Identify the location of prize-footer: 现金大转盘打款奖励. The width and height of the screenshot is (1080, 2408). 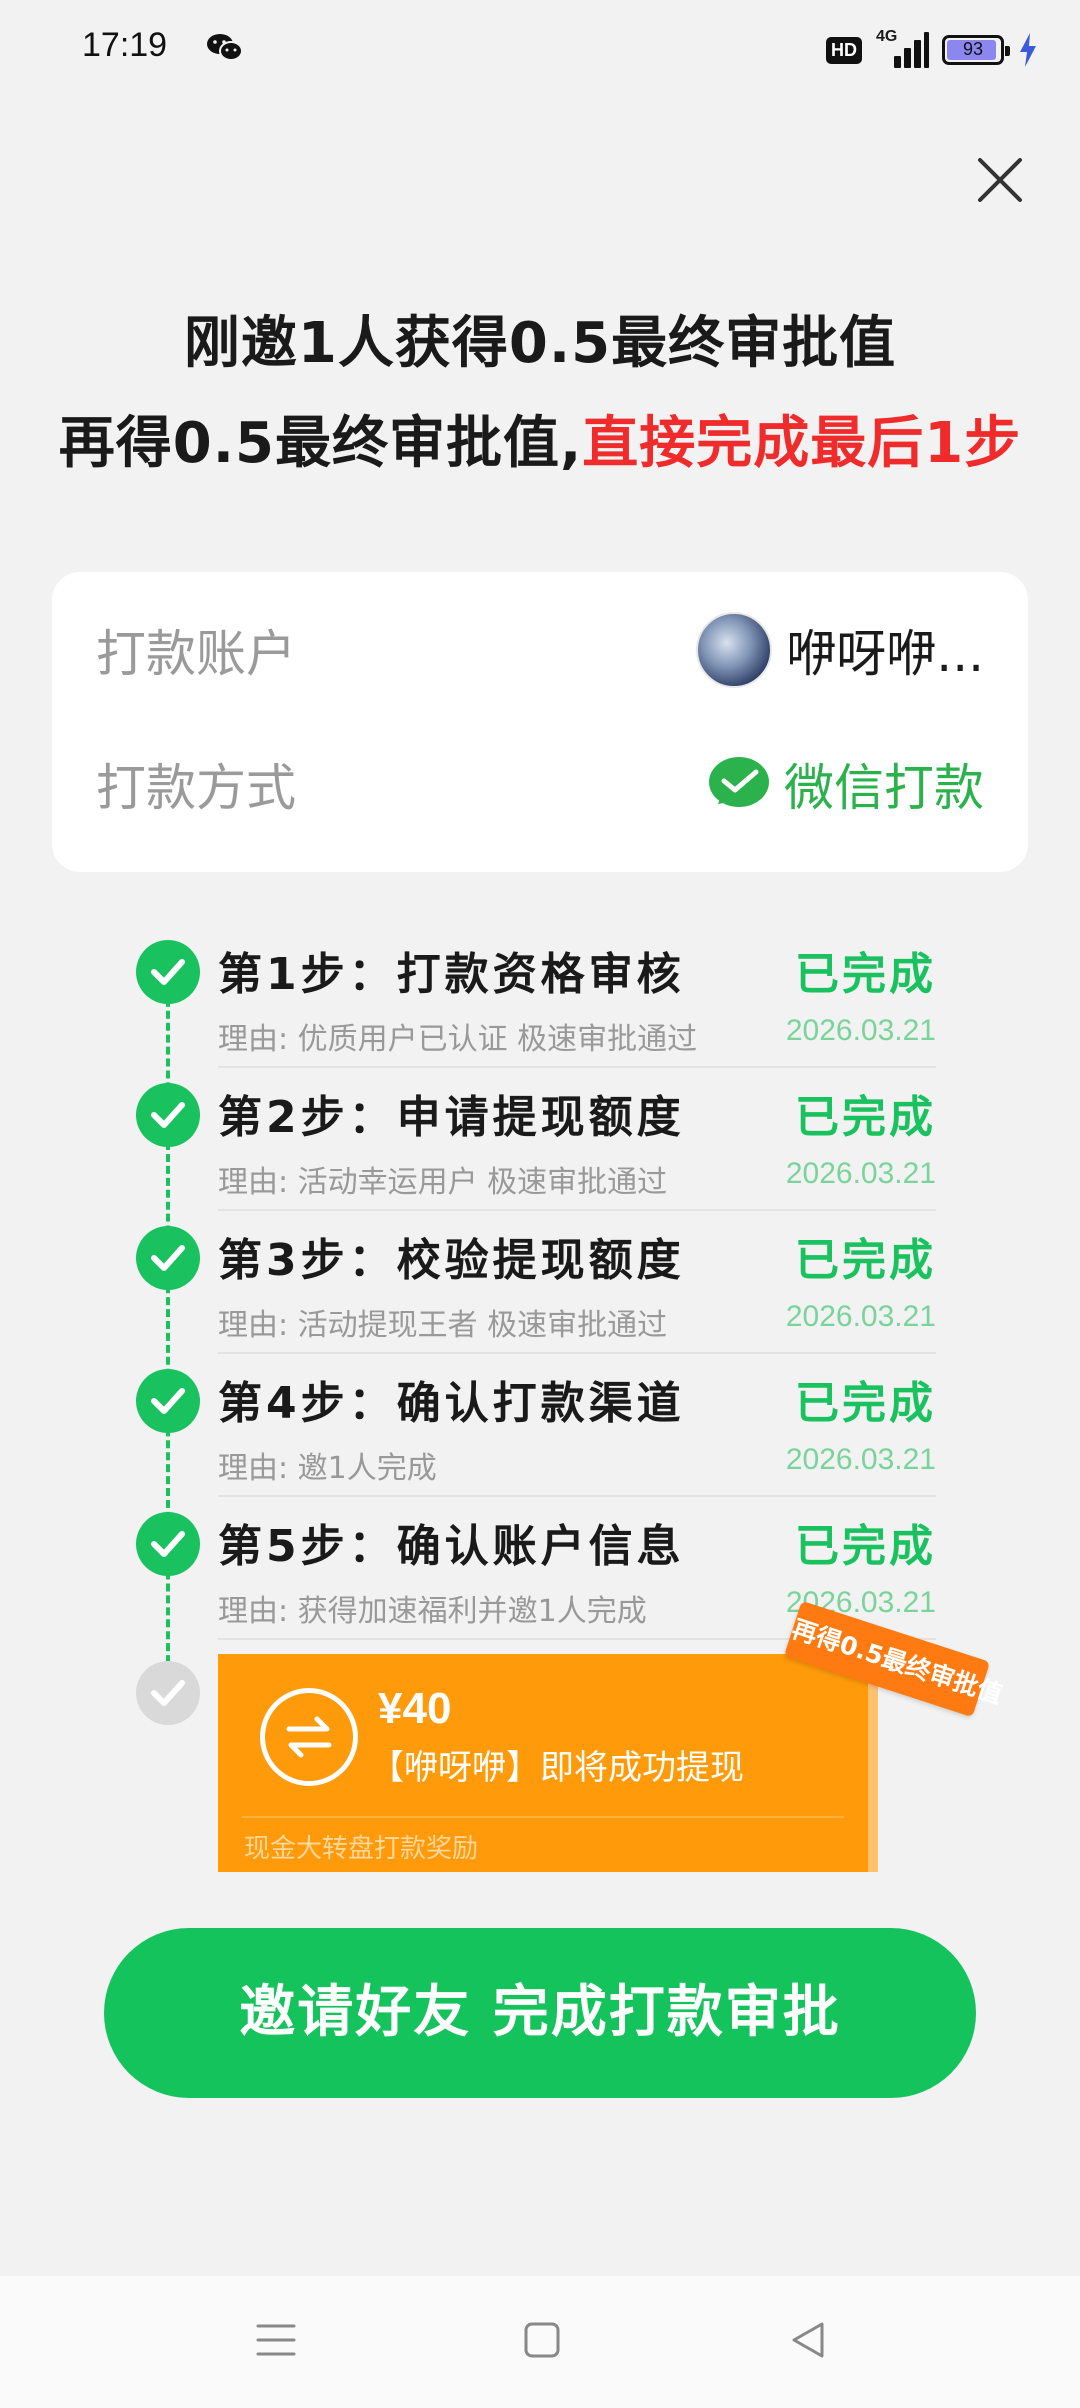
(361, 1849).